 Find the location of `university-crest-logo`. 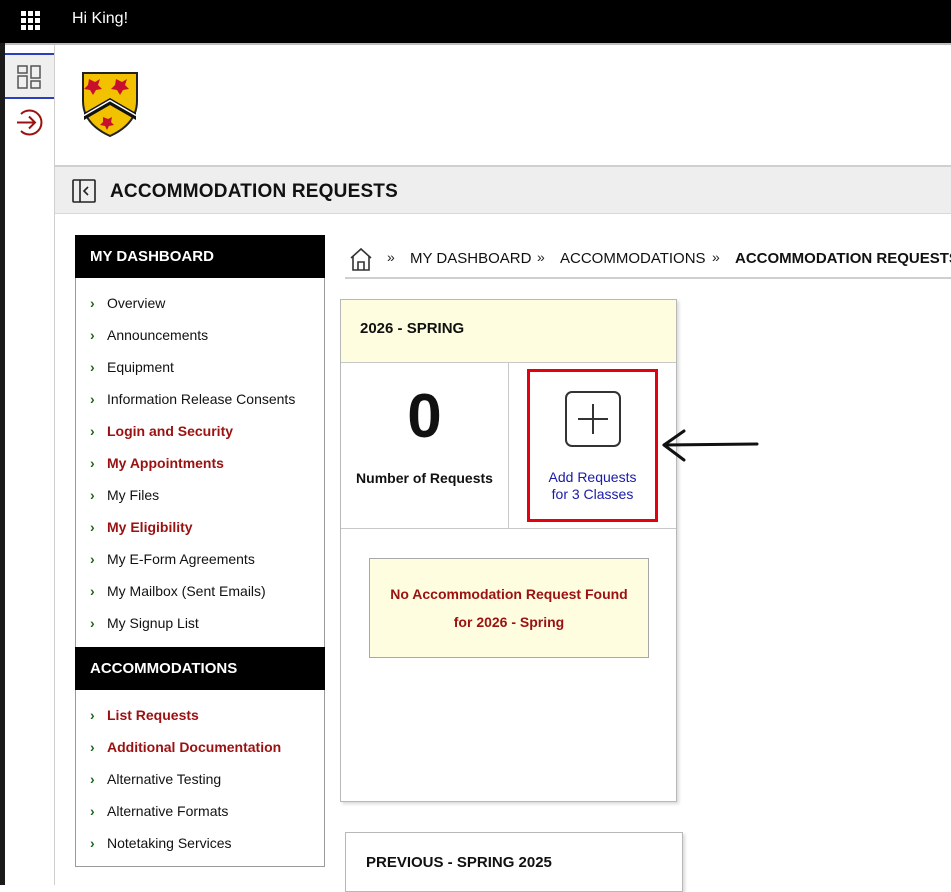

university-crest-logo is located at coordinates (110, 105).